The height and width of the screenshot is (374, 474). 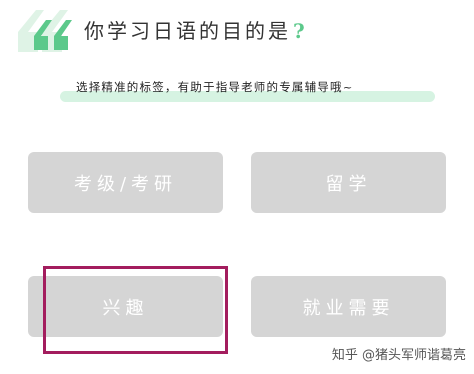 I want to click on question-title: 你学习日语的目的是?, so click(x=196, y=31).